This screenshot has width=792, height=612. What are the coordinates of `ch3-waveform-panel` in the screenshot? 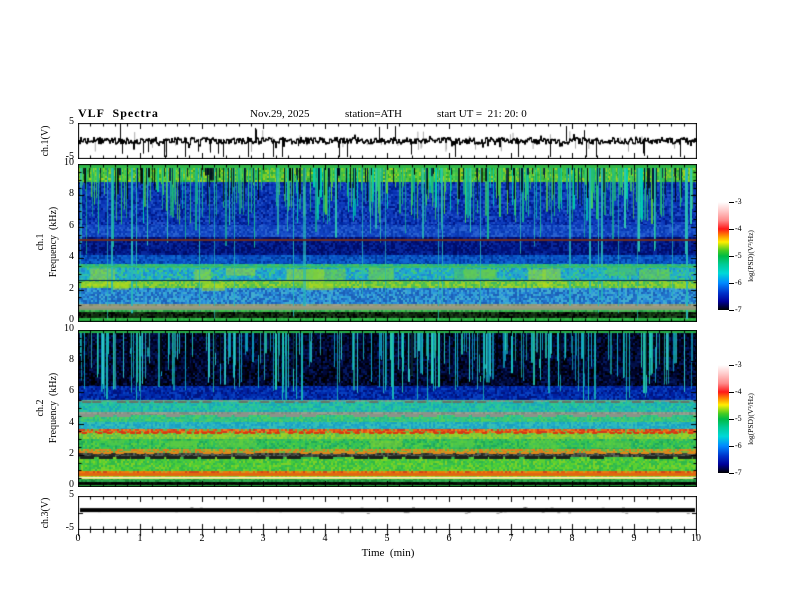 It's located at (387, 513).